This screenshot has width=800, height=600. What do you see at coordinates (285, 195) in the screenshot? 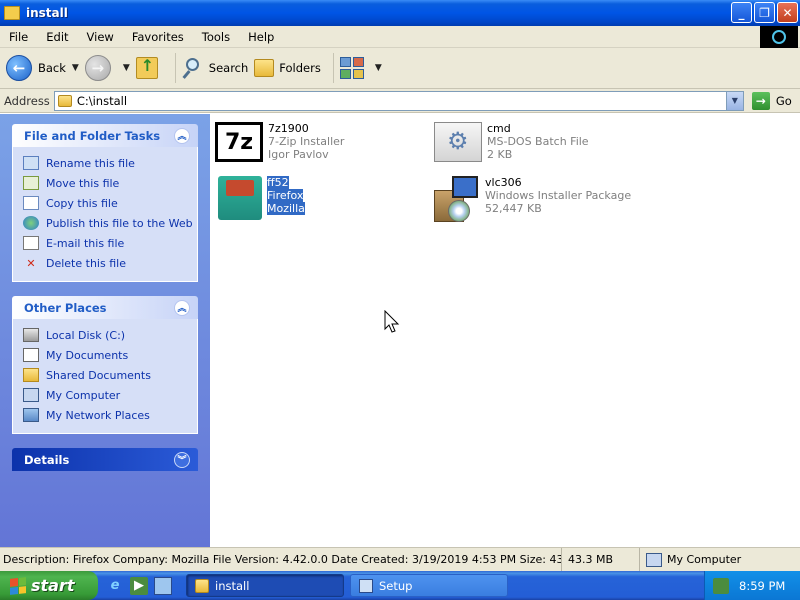
I see `file-type: Firefox` at bounding box center [285, 195].